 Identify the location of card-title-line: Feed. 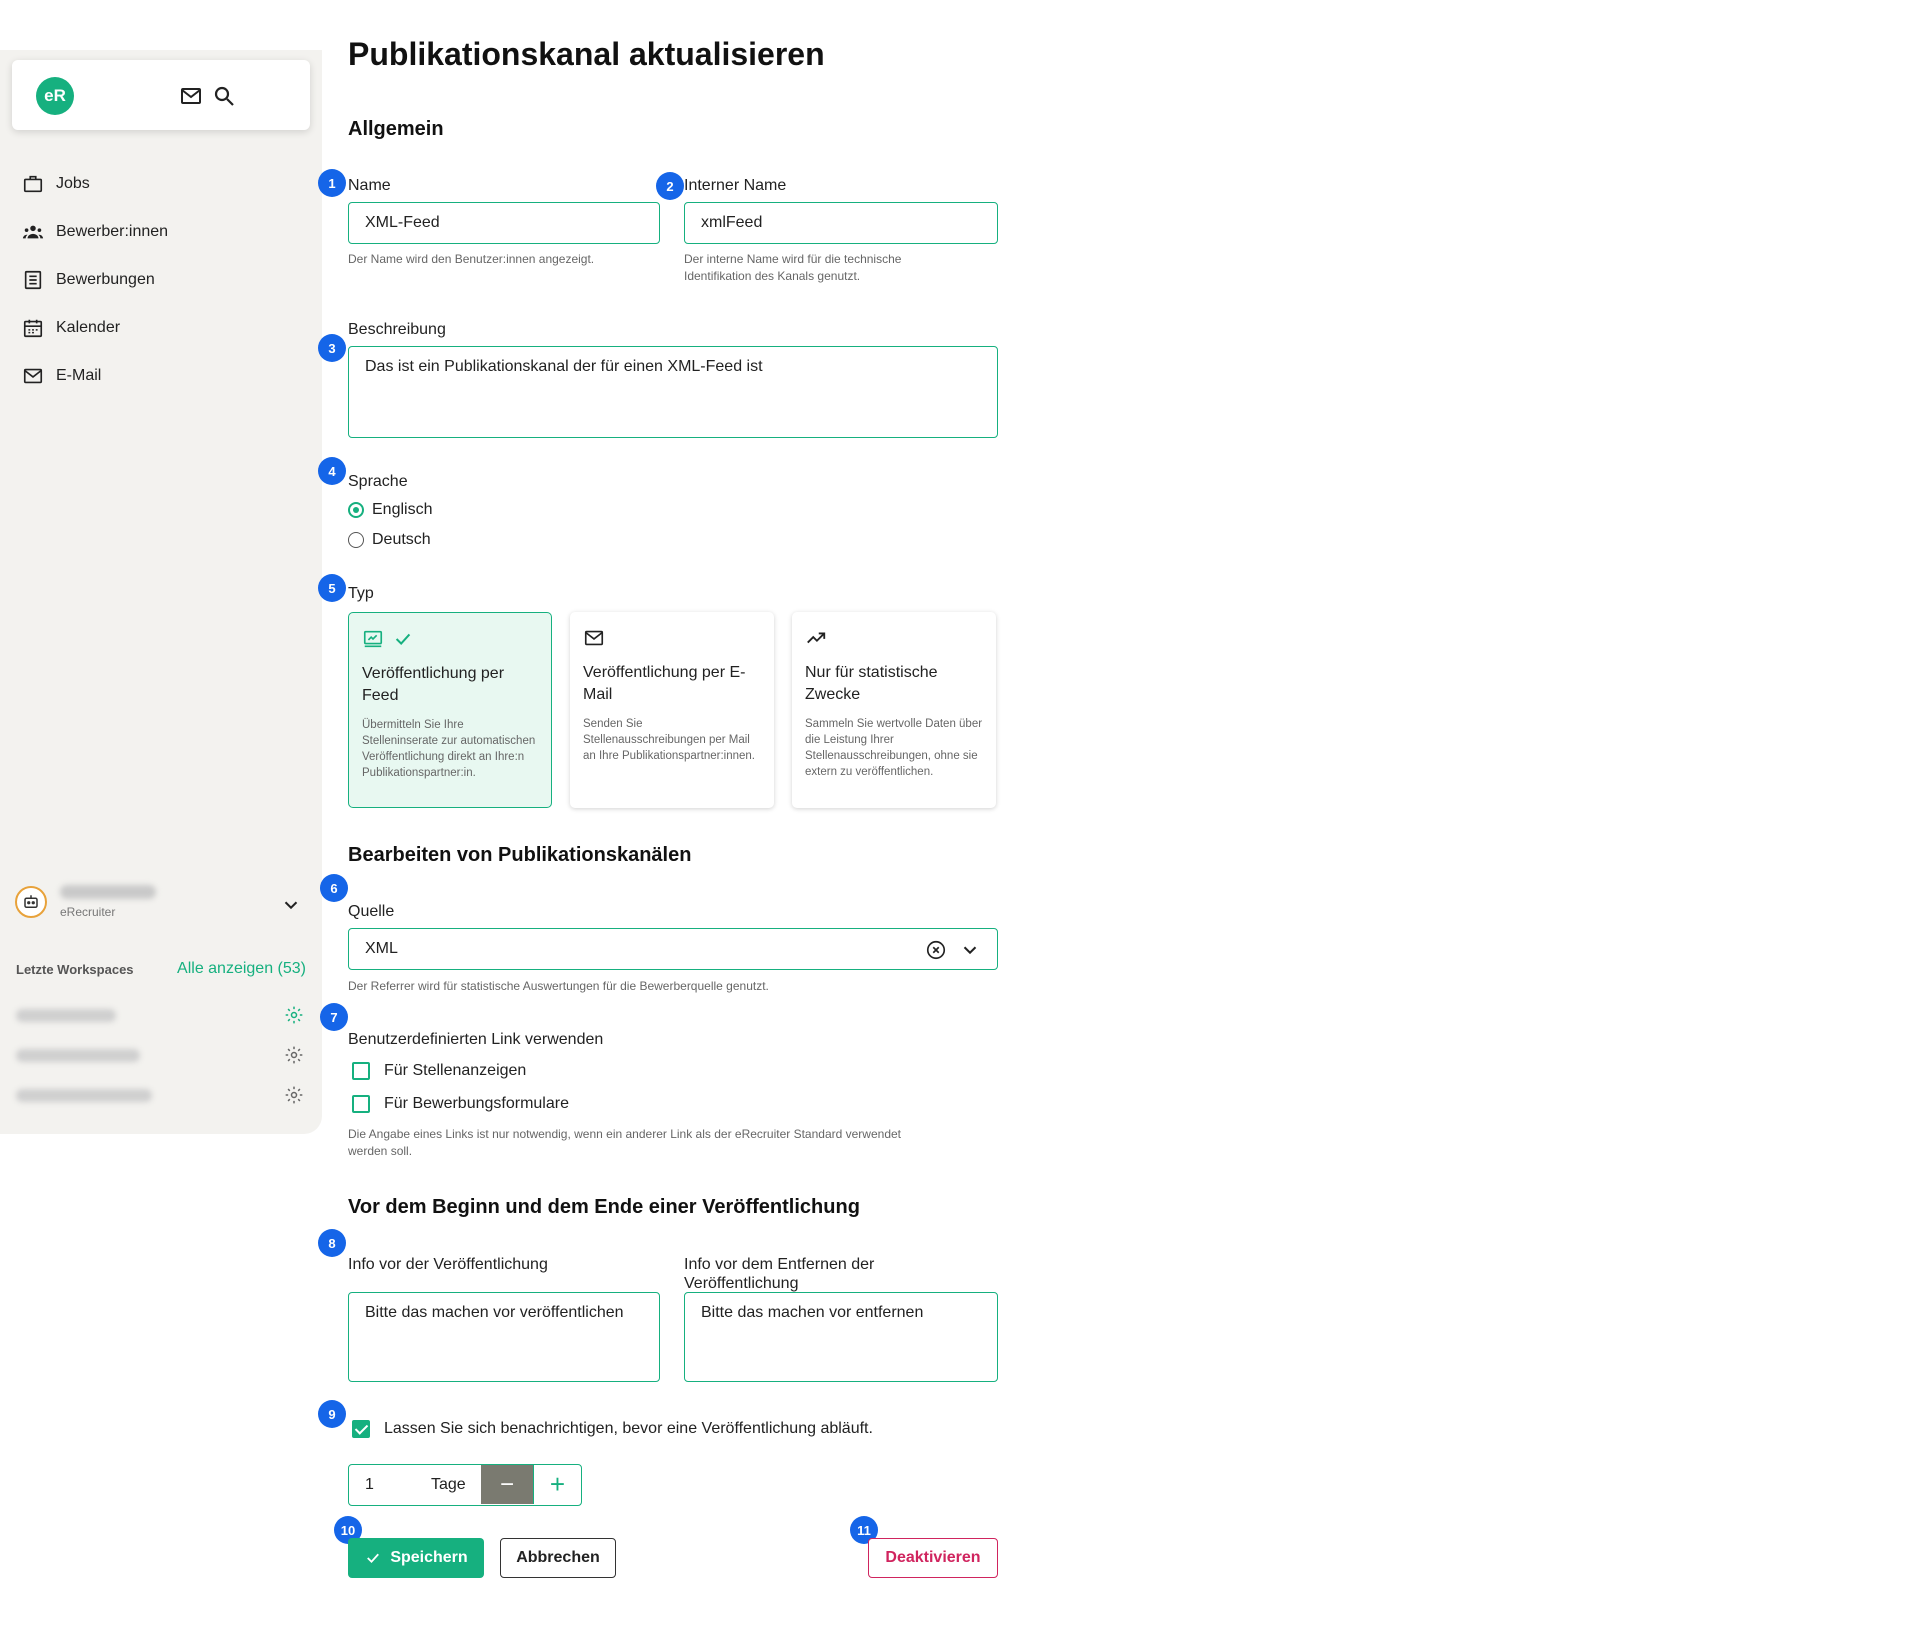
(380, 695).